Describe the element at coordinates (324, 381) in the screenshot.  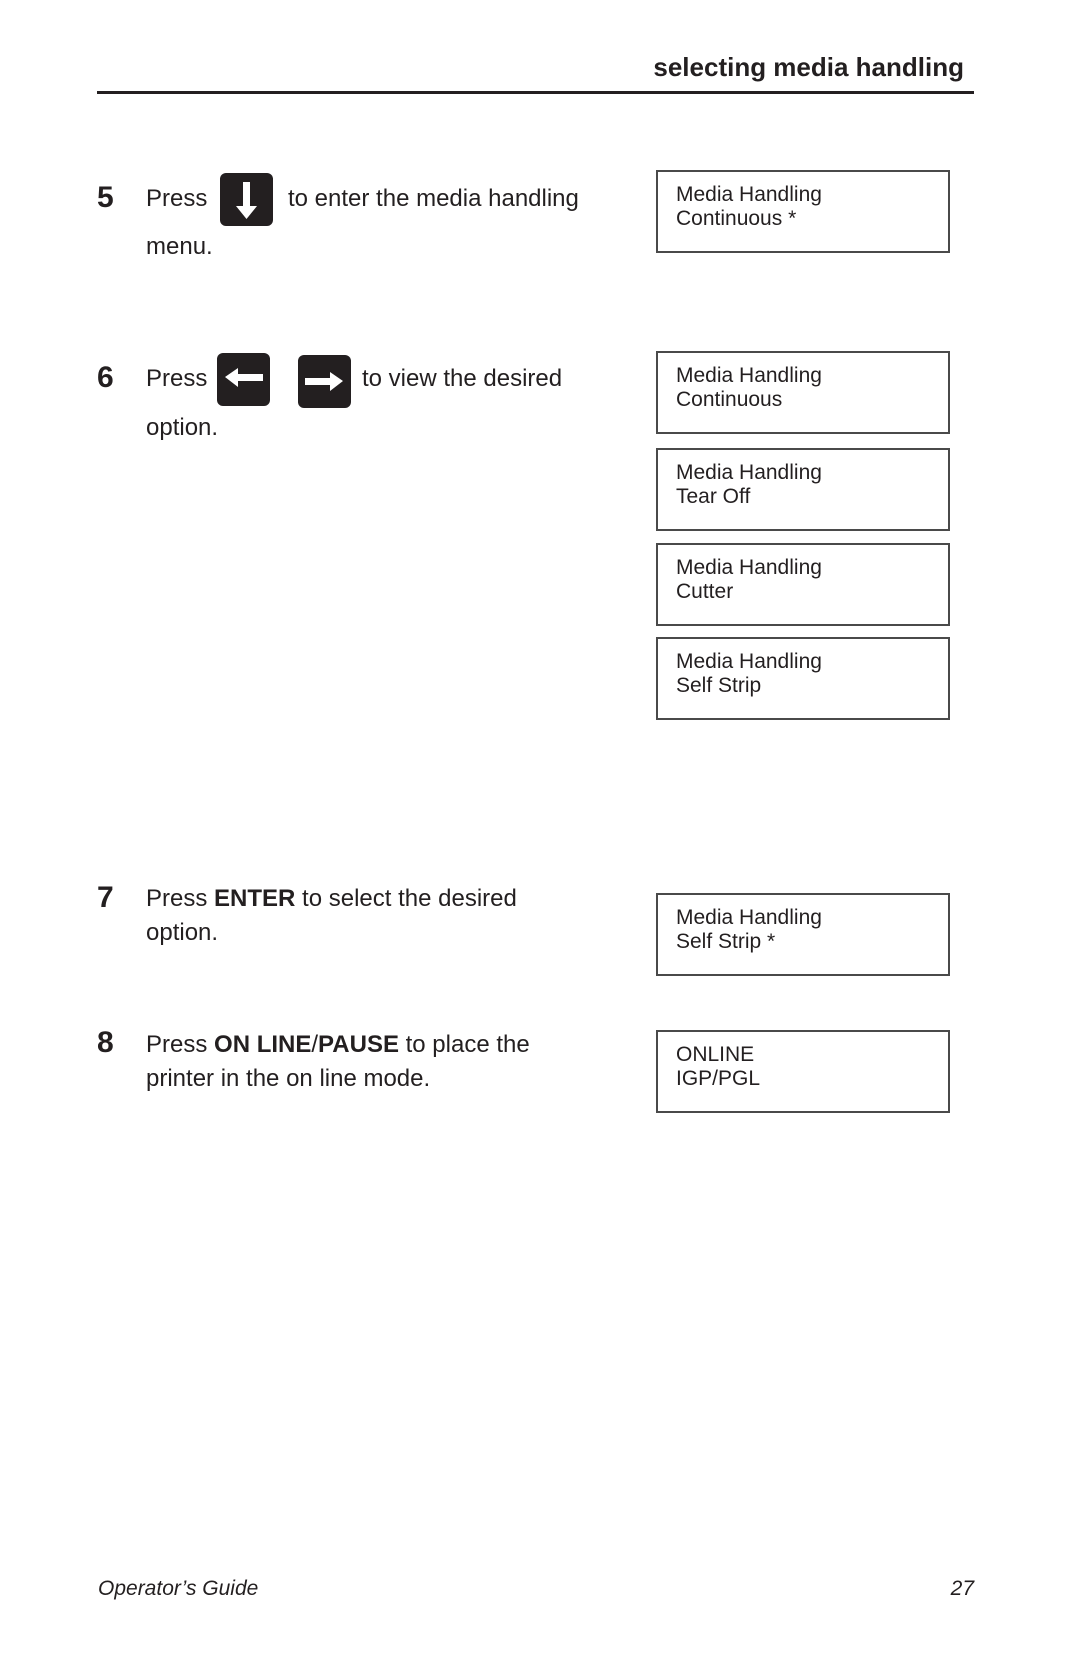
I see `right-arrow-key-icon` at that location.